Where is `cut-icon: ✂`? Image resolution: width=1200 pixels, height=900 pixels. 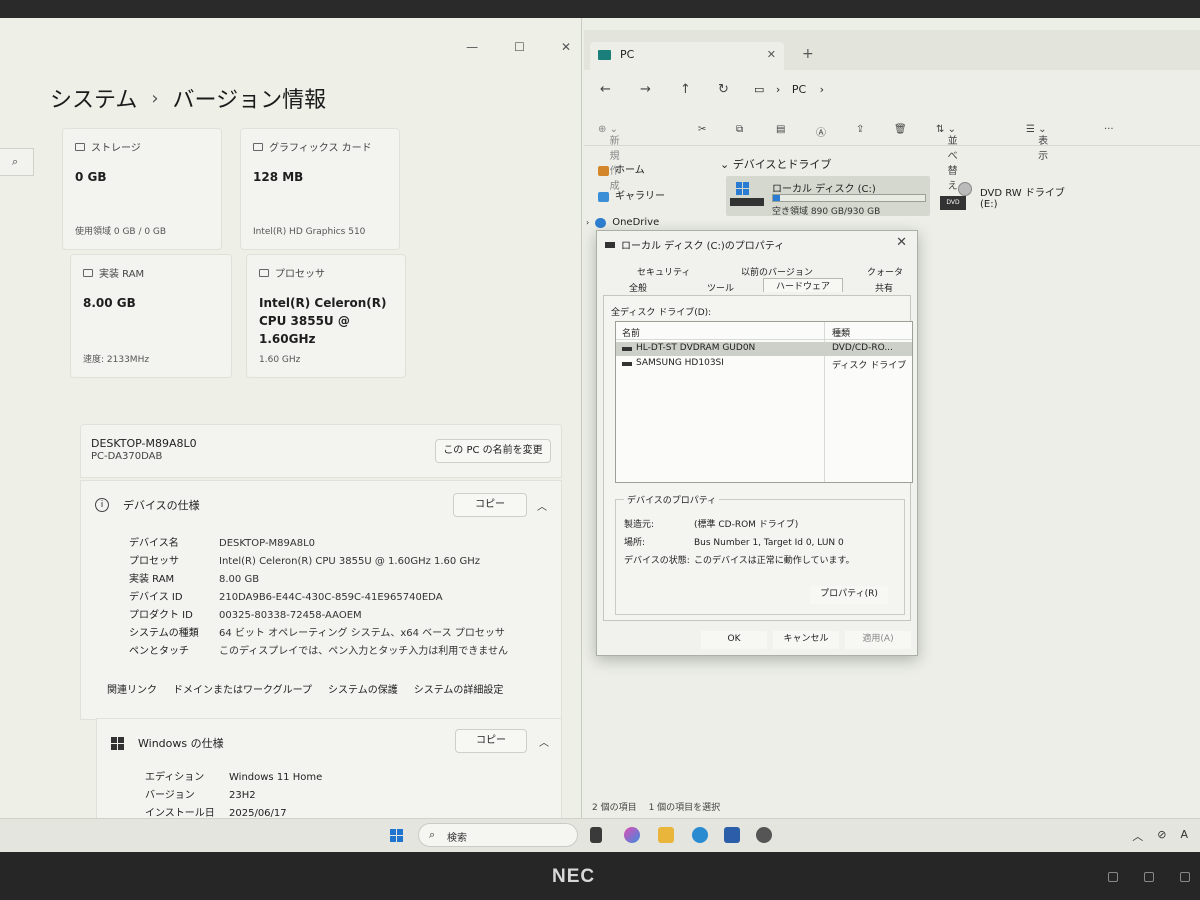
cut-icon: ✂ is located at coordinates (702, 129).